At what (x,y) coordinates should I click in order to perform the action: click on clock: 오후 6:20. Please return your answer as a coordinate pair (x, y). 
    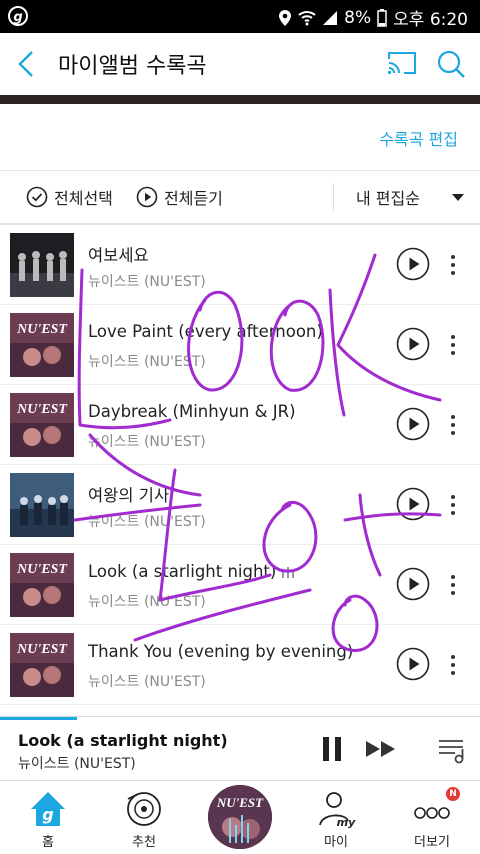
    Looking at the image, I should click on (430, 20).